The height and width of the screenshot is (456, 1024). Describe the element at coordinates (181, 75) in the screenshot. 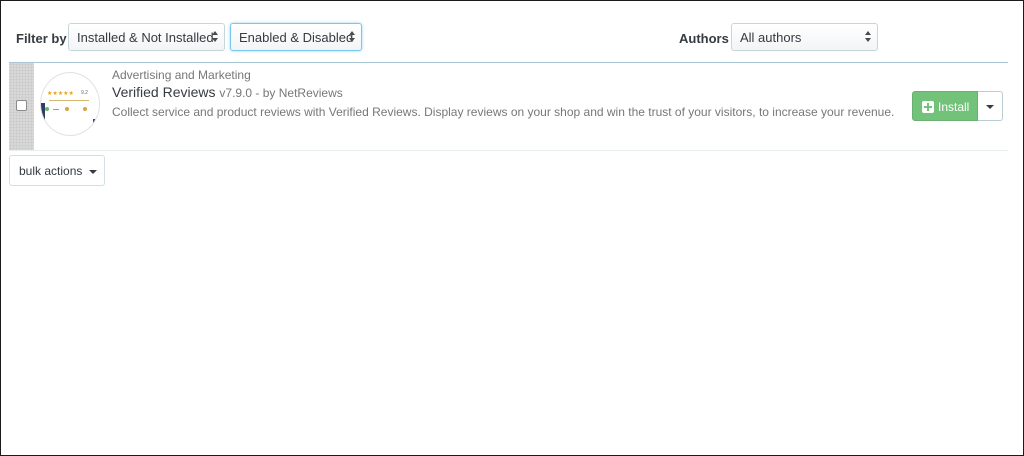

I see `module-category: Advertising and Marketing` at that location.